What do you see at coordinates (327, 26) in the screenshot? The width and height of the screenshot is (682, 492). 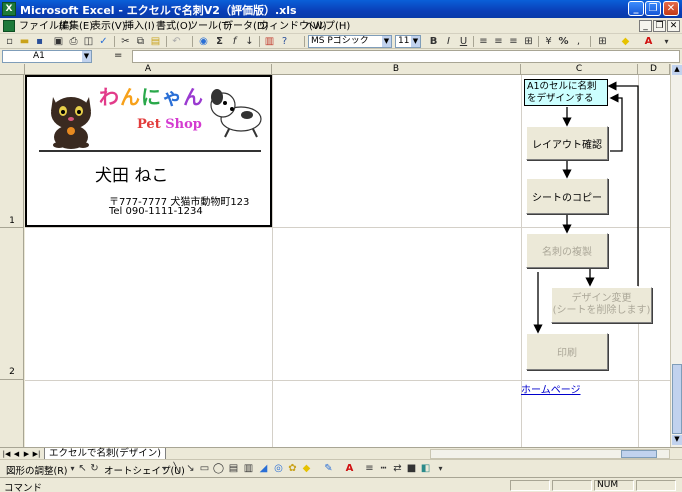 I see `menu-help: ヘルプ(H)` at bounding box center [327, 26].